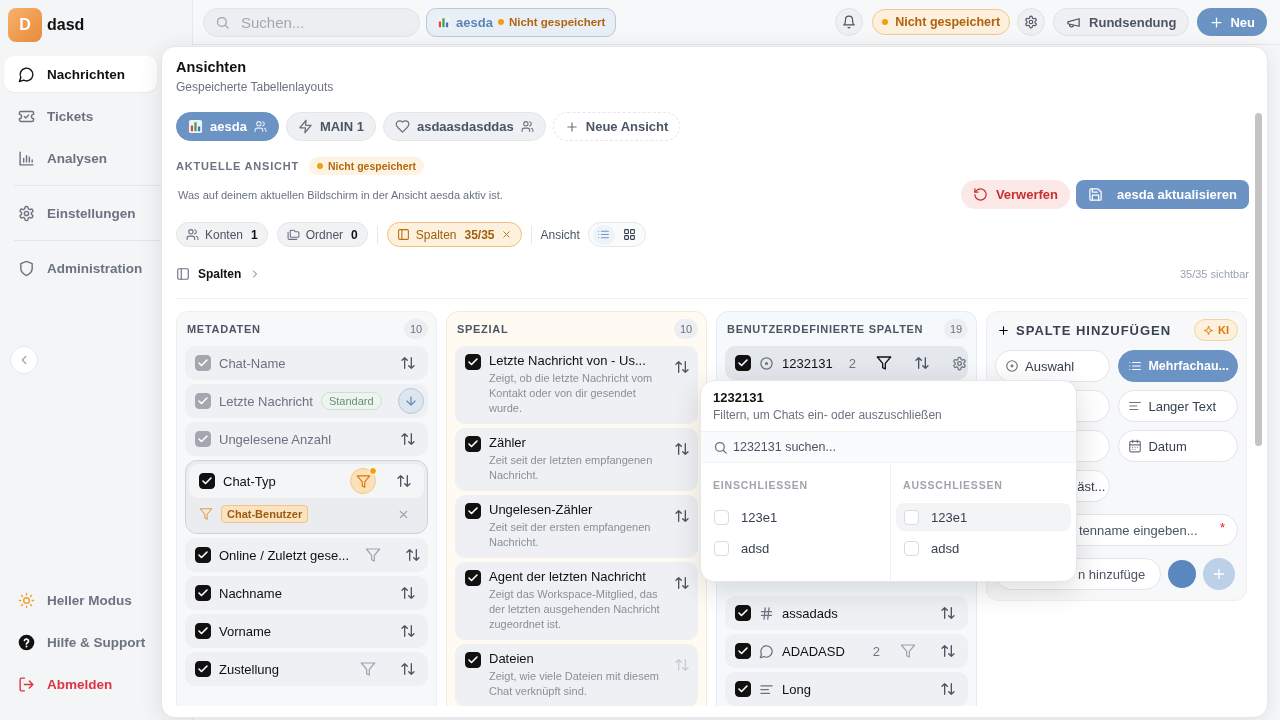  What do you see at coordinates (796, 689) in the screenshot?
I see `column-name: Long` at bounding box center [796, 689].